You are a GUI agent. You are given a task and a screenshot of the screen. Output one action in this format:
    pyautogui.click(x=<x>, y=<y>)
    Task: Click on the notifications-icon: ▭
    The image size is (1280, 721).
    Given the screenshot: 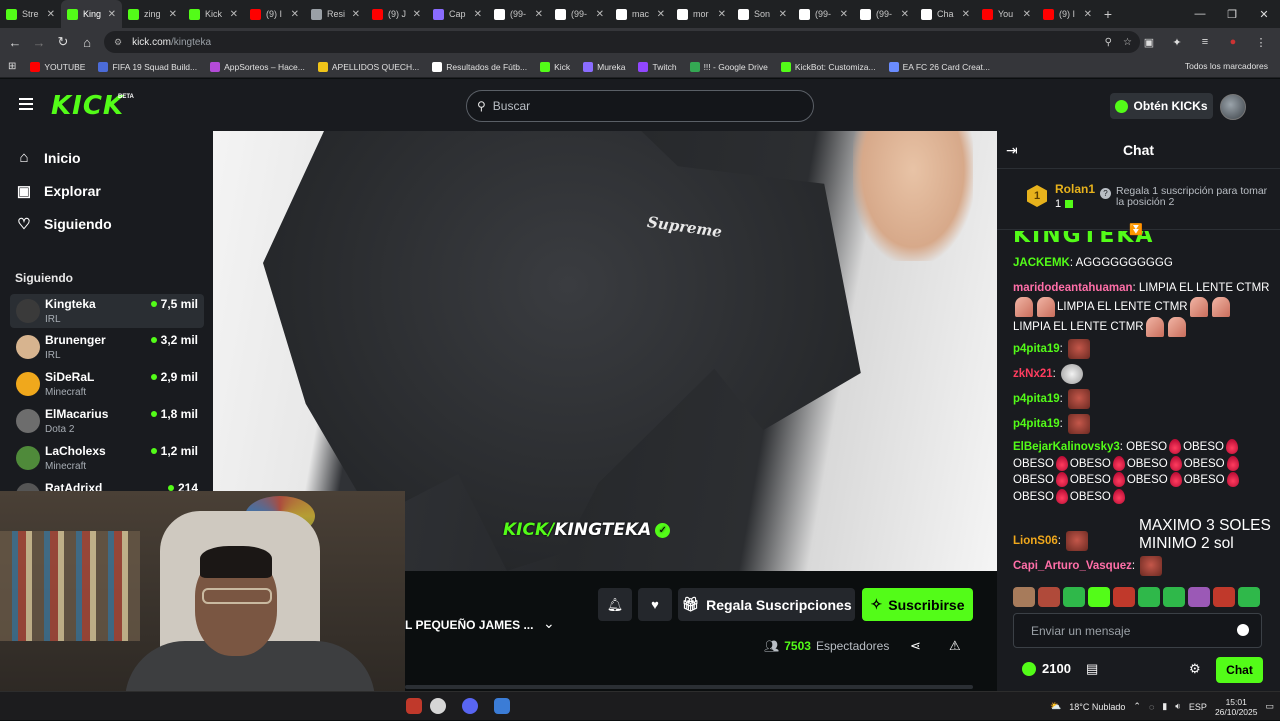 What is the action you would take?
    pyautogui.click(x=1269, y=706)
    